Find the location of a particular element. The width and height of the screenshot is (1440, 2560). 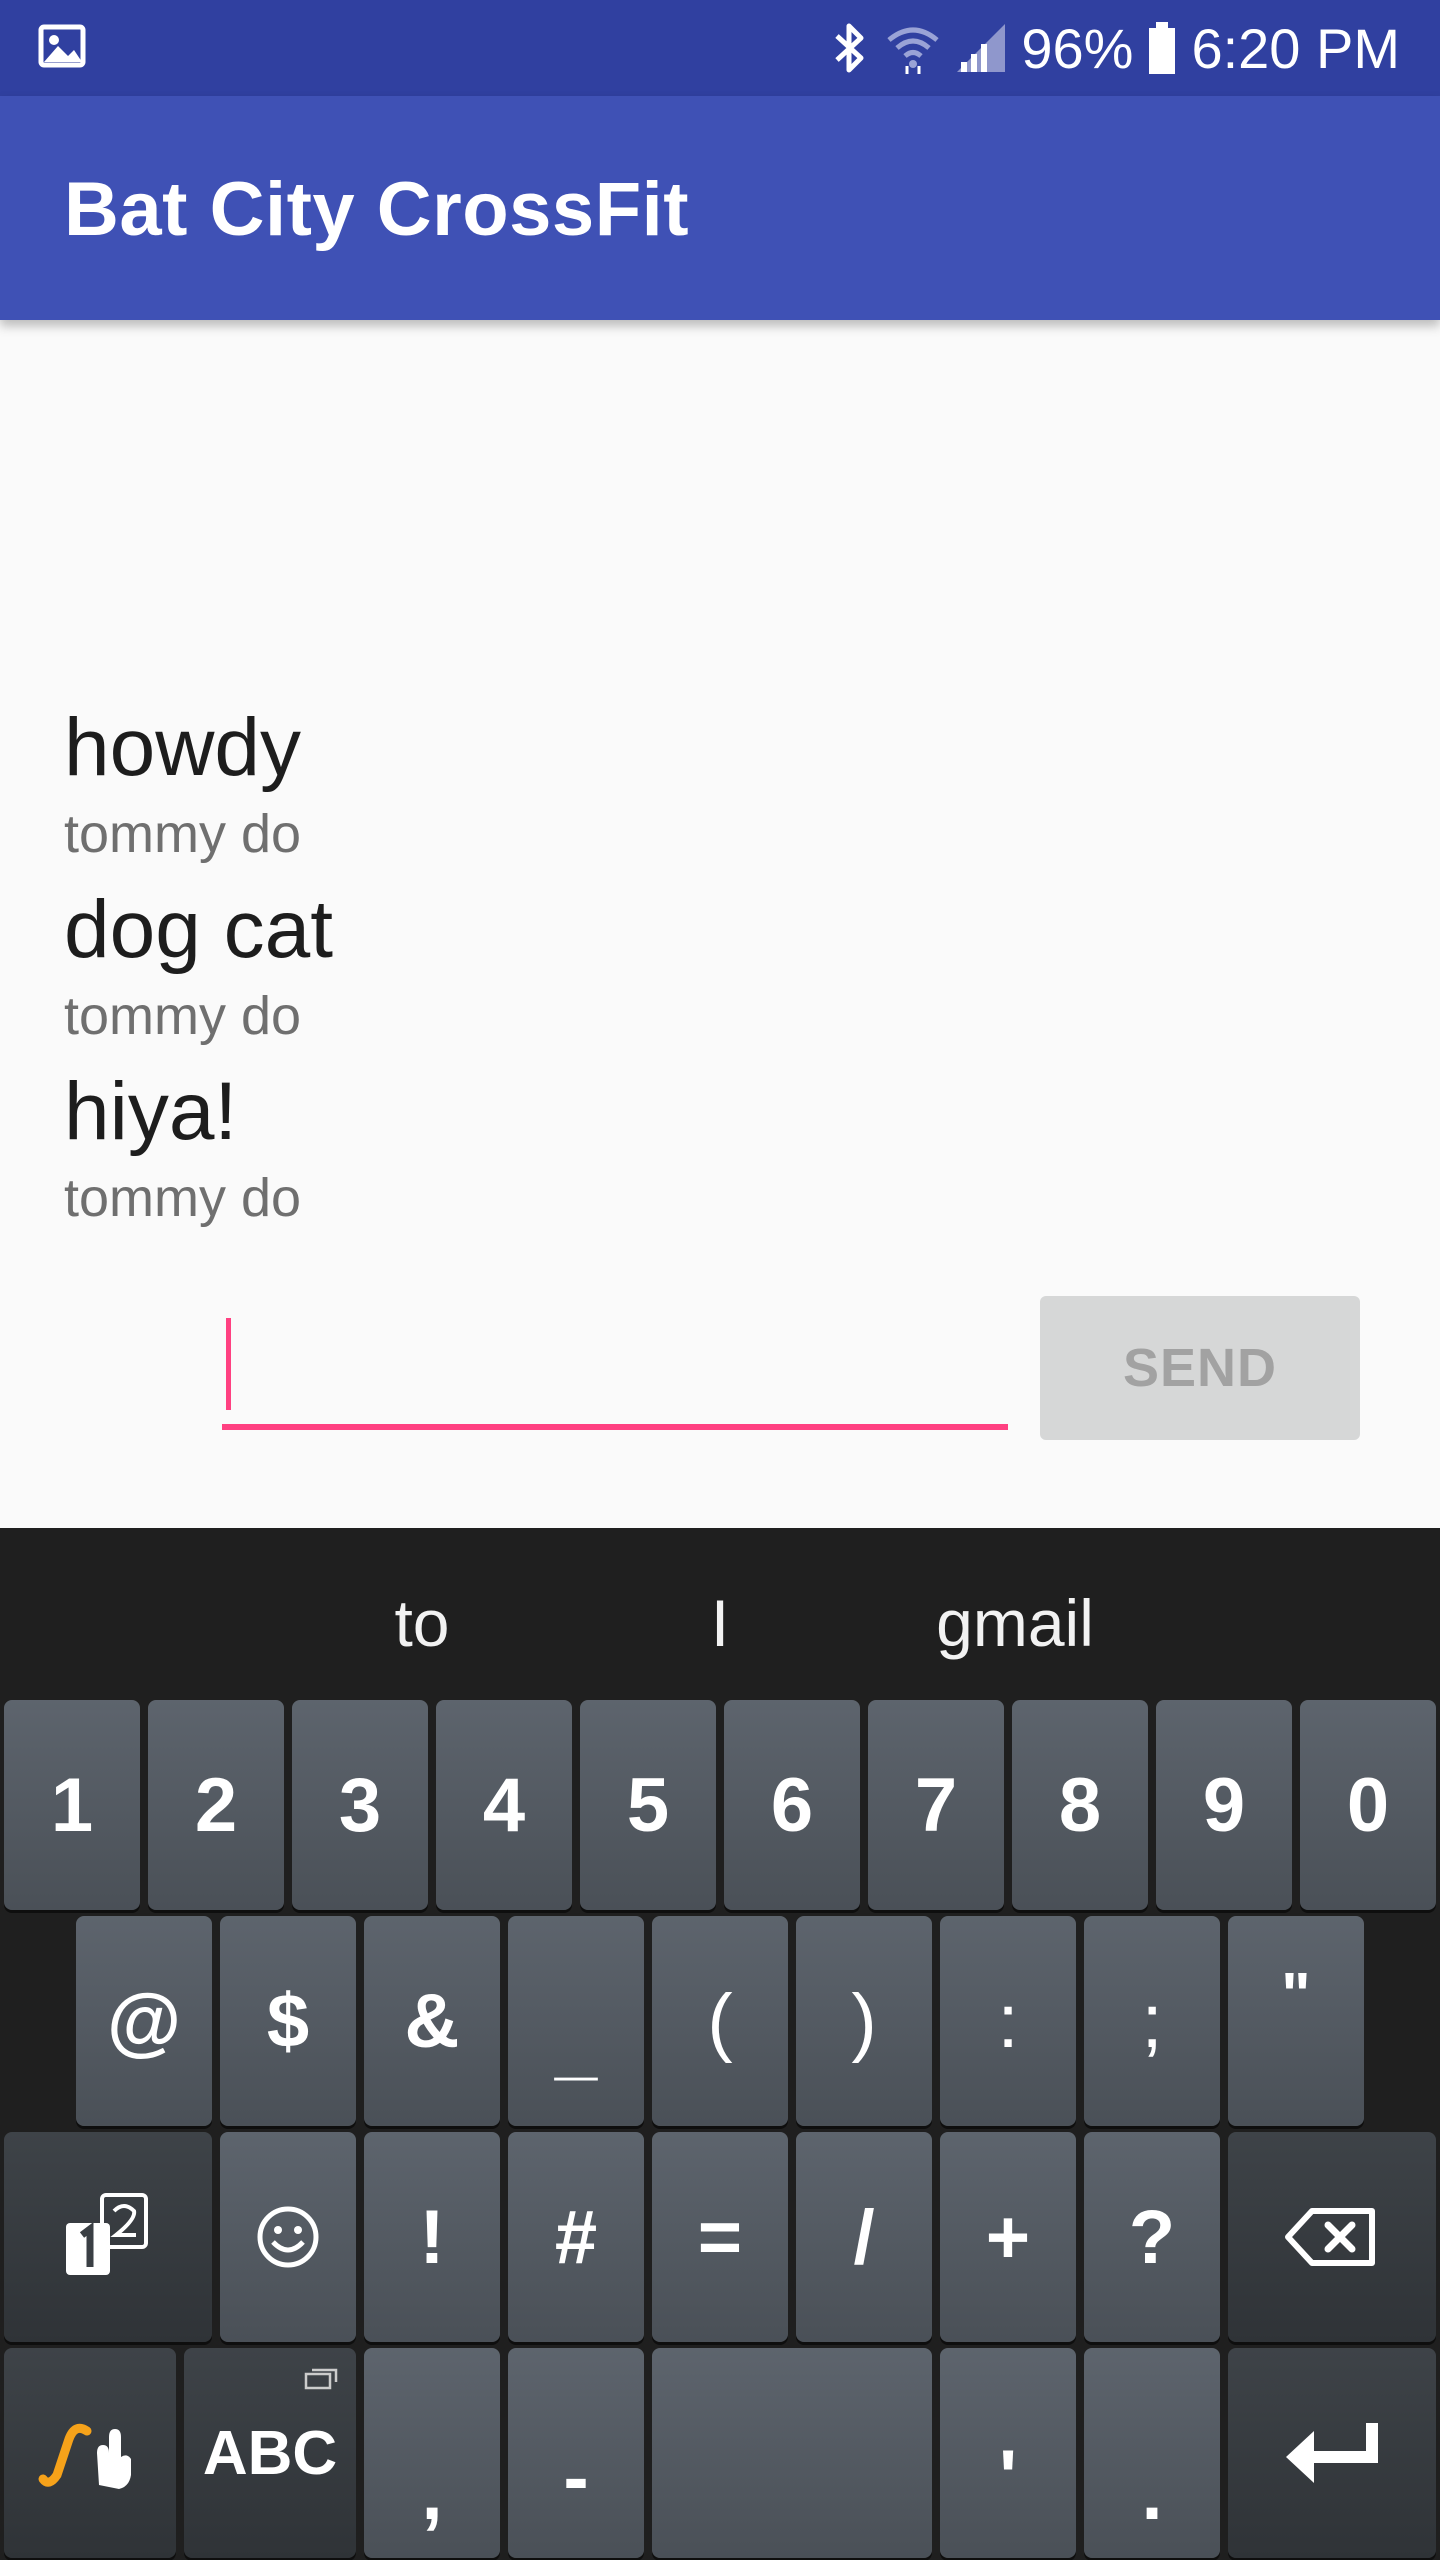

key-comma: , is located at coordinates (432, 2453).